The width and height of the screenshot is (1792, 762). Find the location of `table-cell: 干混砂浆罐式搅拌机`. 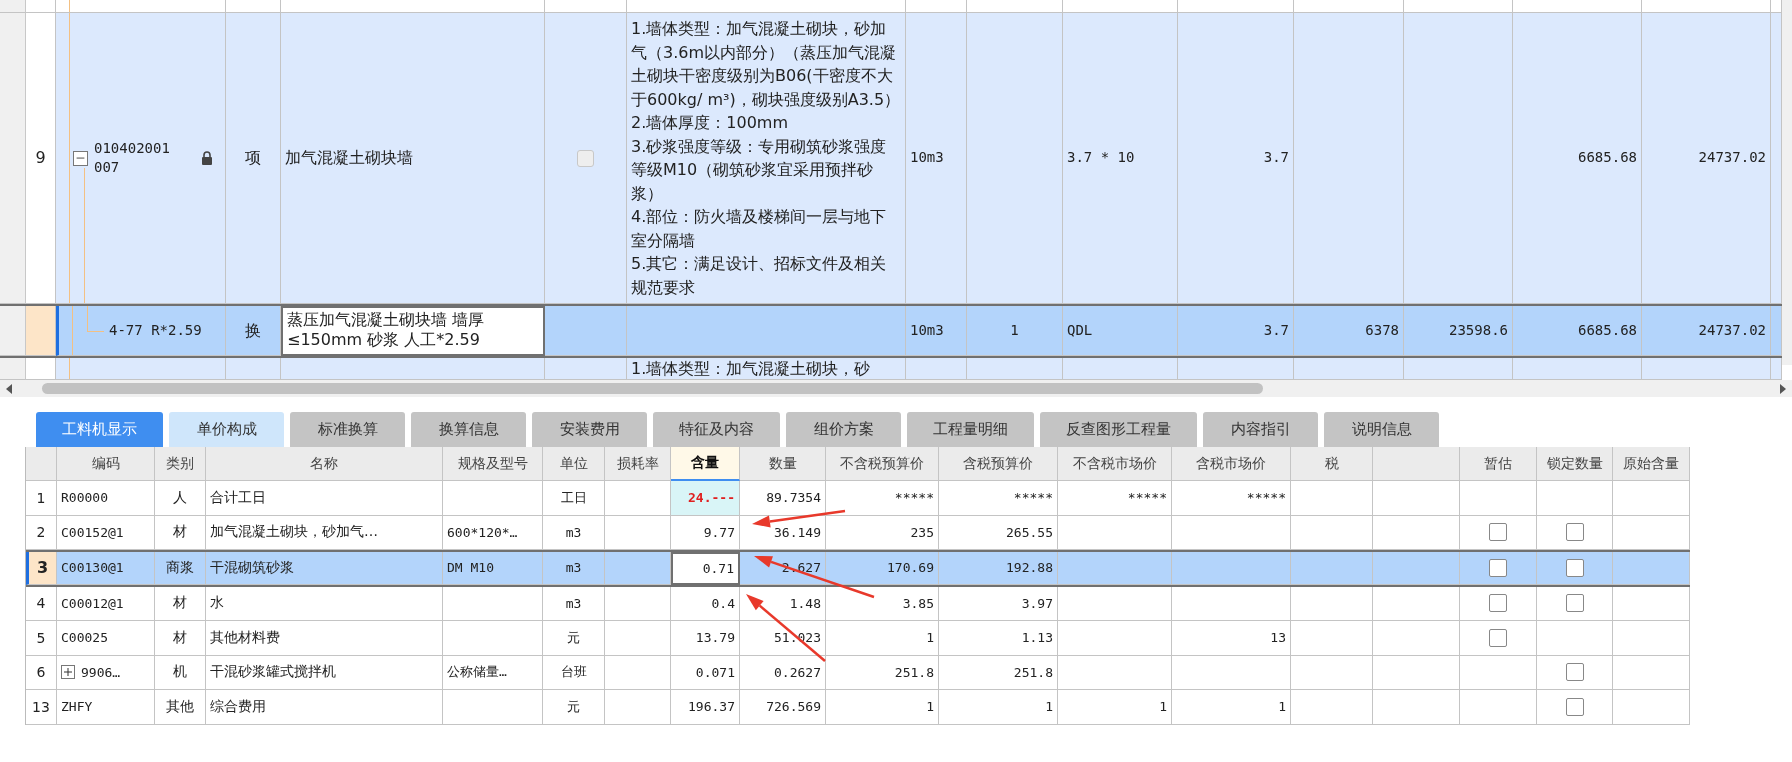

table-cell: 干混砂浆罐式搅拌机 is located at coordinates (324, 672).